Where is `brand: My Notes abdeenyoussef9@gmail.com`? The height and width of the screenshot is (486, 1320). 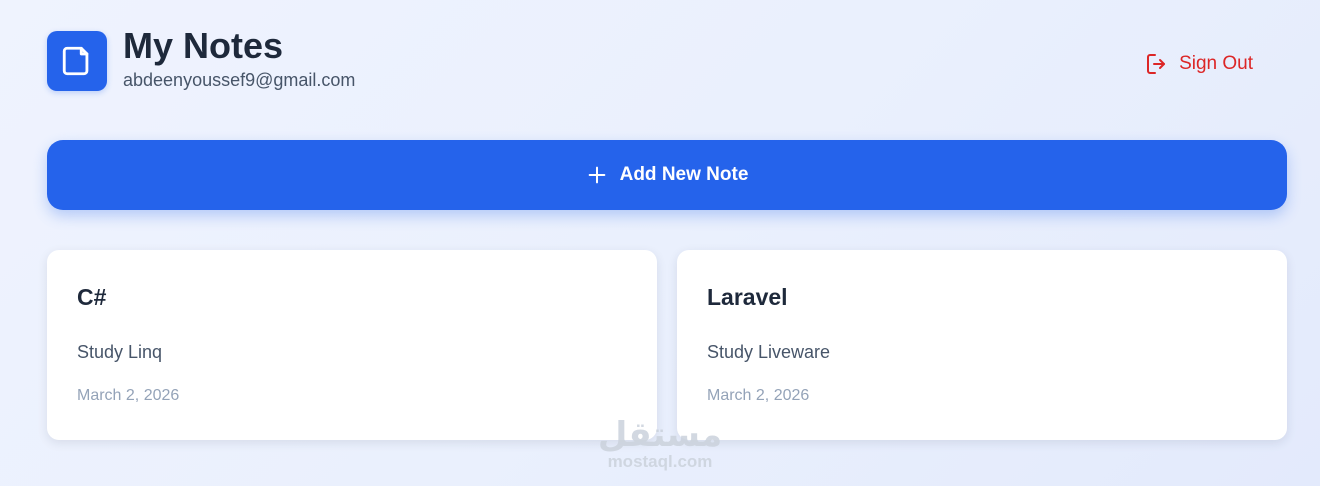 brand: My Notes abdeenyoussef9@gmail.com is located at coordinates (201, 58).